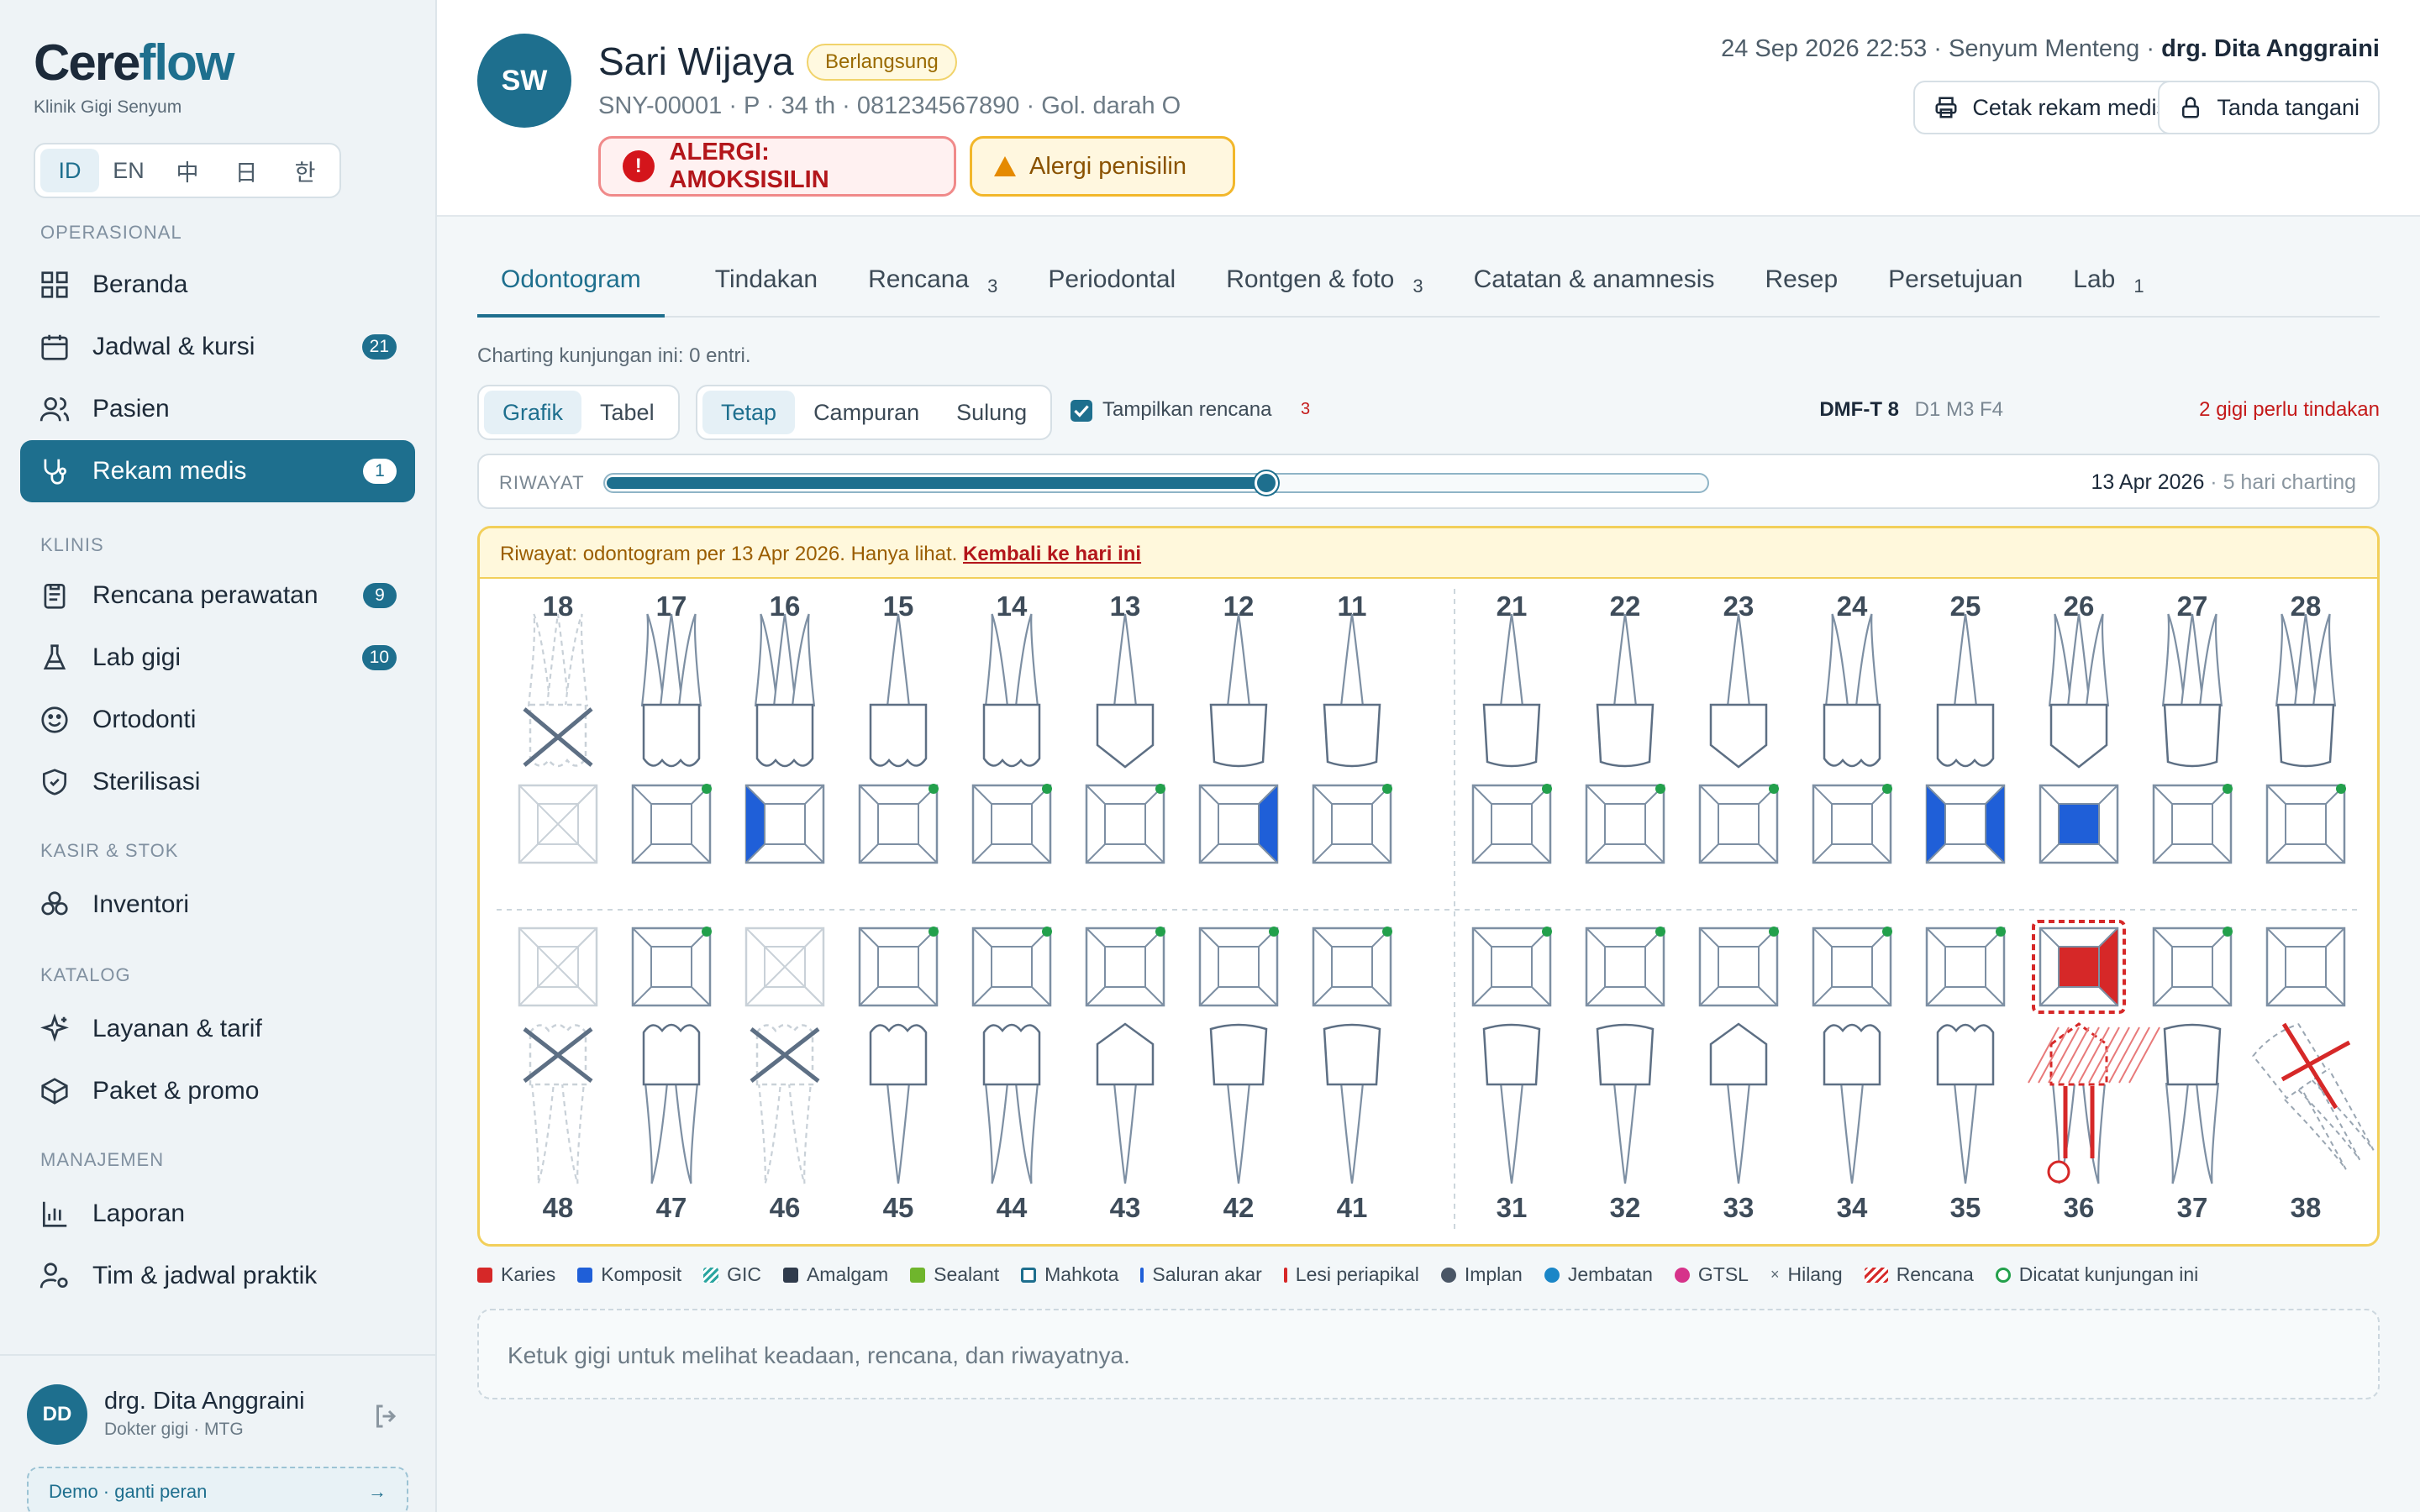 The width and height of the screenshot is (2420, 1512). I want to click on back-to-today-link: Kembali ke hari ini, so click(1052, 554).